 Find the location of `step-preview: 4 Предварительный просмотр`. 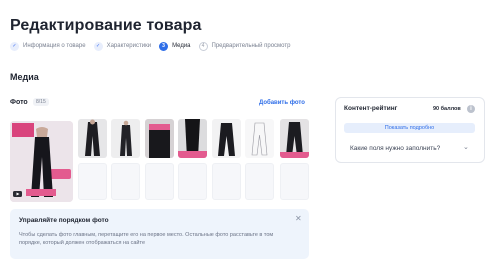

step-preview: 4 Предварительный просмотр is located at coordinates (244, 46).